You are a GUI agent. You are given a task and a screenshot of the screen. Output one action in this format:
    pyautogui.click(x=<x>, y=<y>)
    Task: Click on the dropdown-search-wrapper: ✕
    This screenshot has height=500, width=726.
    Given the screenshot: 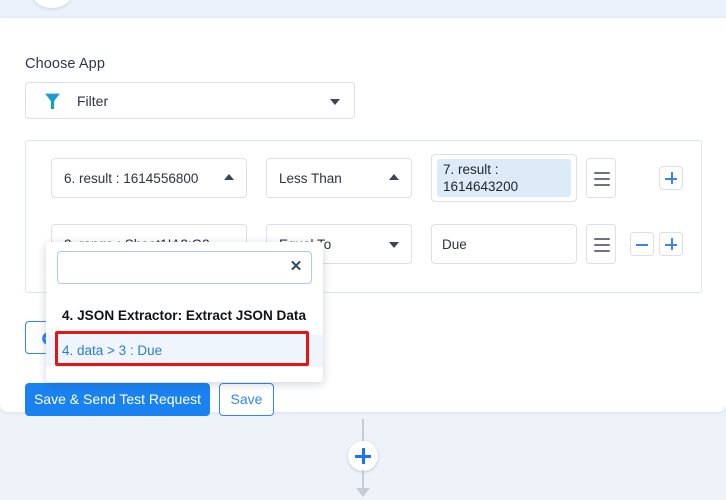 What is the action you would take?
    pyautogui.click(x=184, y=267)
    